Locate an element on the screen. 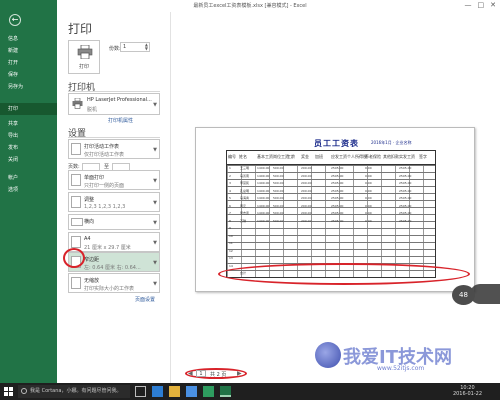 This screenshot has height=400, width=500. excel-taskbar-icon is located at coordinates (225, 391).